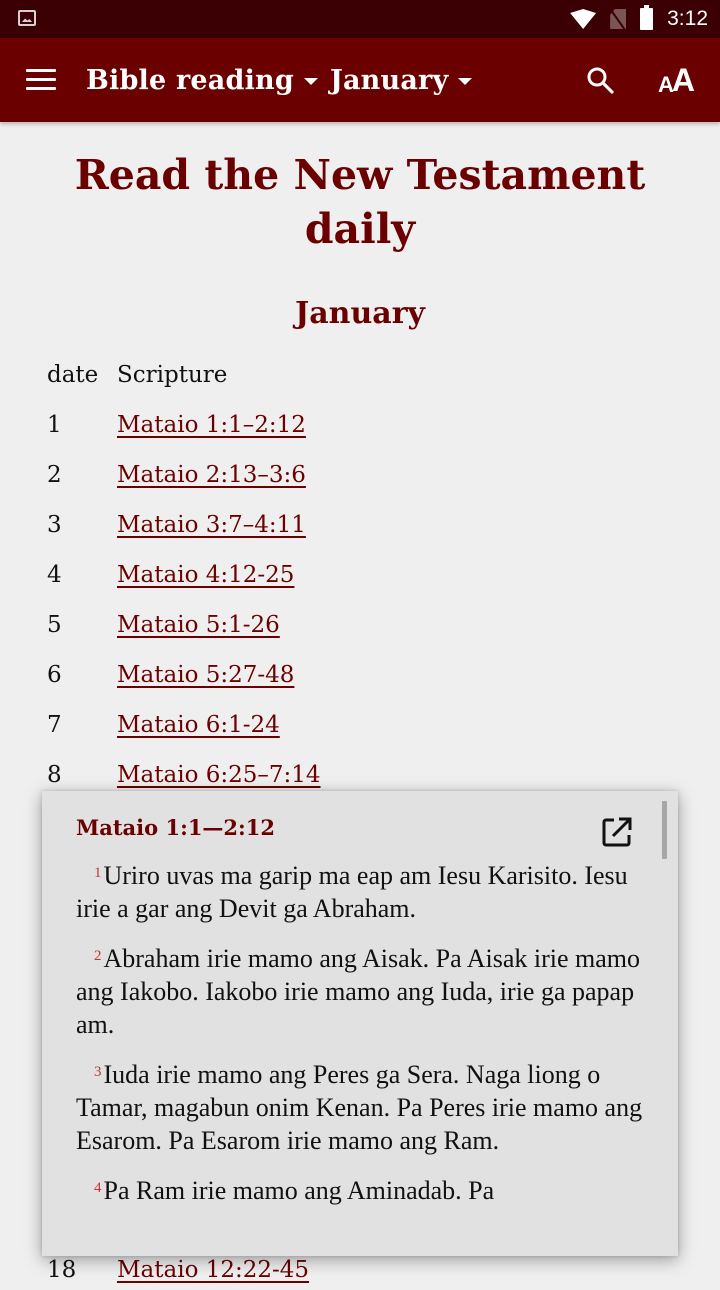  Describe the element at coordinates (54, 475) in the screenshot. I see `row-date: 2` at that location.